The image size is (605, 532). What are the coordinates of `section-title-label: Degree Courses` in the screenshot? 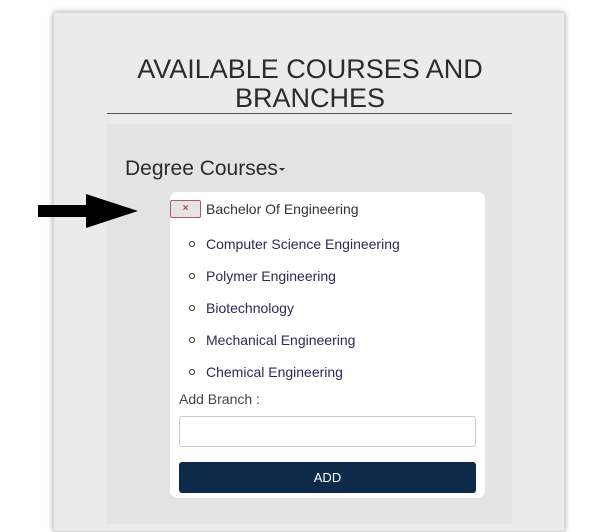 It's located at (201, 168).